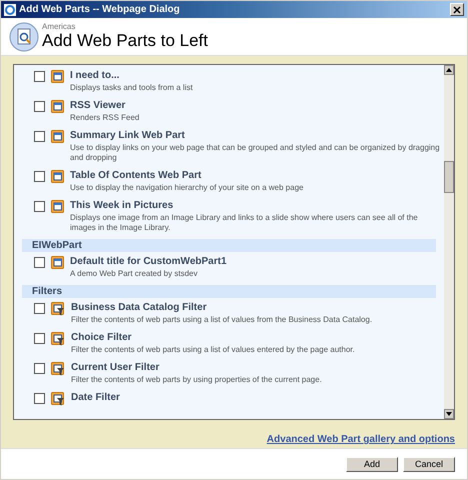 The image size is (468, 480). Describe the element at coordinates (255, 153) in the screenshot. I see `web-part-description: Use to display links on your web page that can be grouped and styled and can be organized by dragging and dropping` at that location.